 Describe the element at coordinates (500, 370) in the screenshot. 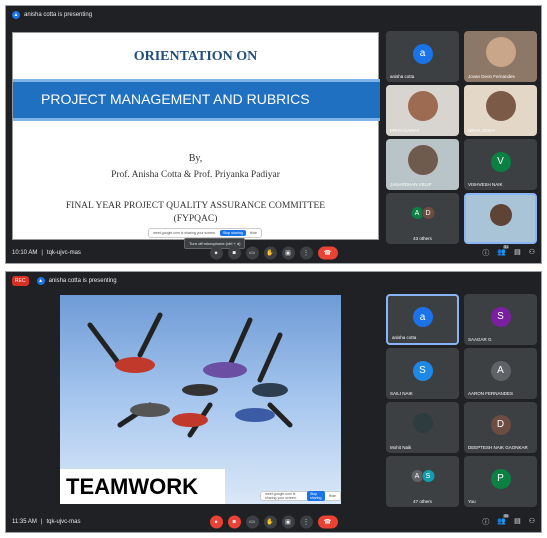

I see `avatar: A` at that location.